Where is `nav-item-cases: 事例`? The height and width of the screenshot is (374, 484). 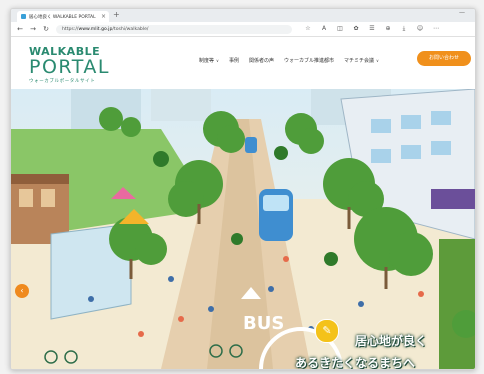
nav-item-cases: 事例 is located at coordinates (234, 60).